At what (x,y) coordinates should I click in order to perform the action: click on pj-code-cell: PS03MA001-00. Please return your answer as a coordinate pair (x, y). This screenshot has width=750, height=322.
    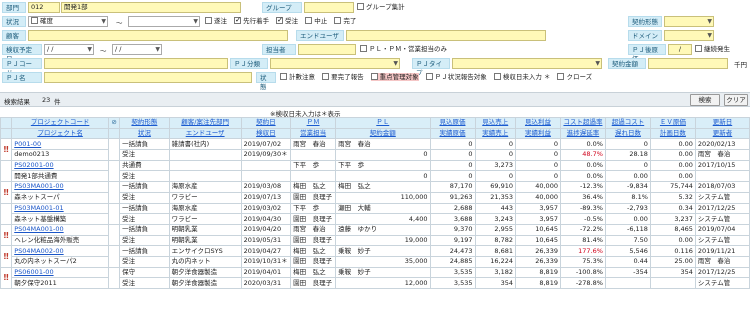
    Looking at the image, I should click on (60, 187).